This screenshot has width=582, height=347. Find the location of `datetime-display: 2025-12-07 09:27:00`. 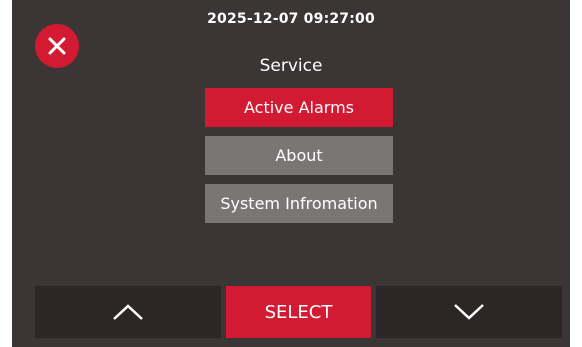

datetime-display: 2025-12-07 09:27:00 is located at coordinates (291, 19).